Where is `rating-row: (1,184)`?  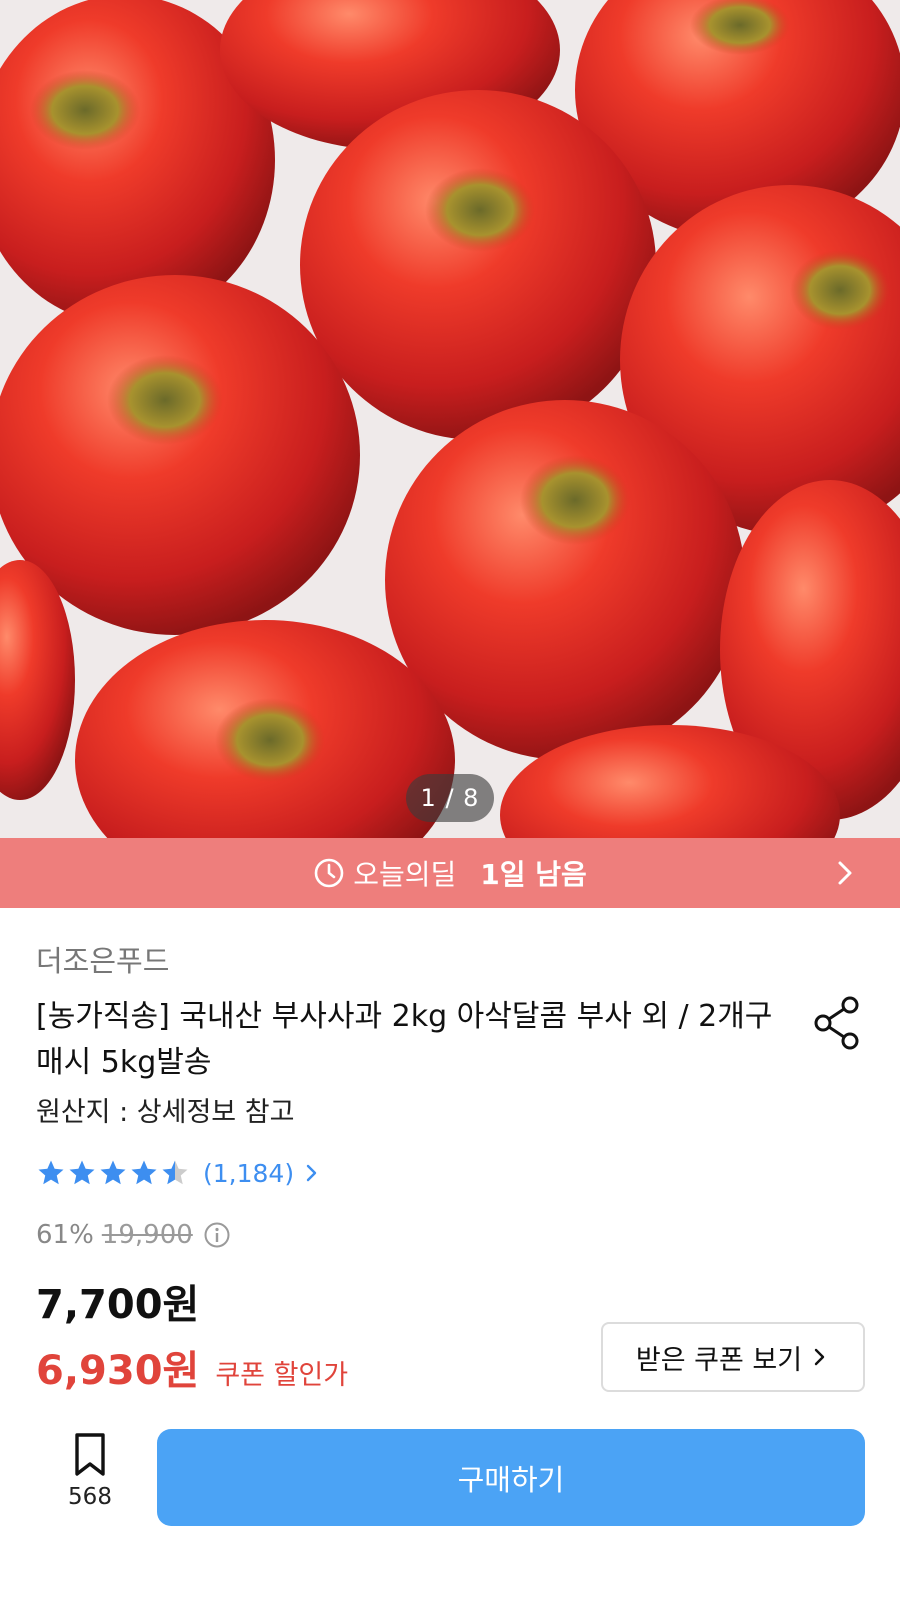
rating-row: (1,184) is located at coordinates (179, 1173).